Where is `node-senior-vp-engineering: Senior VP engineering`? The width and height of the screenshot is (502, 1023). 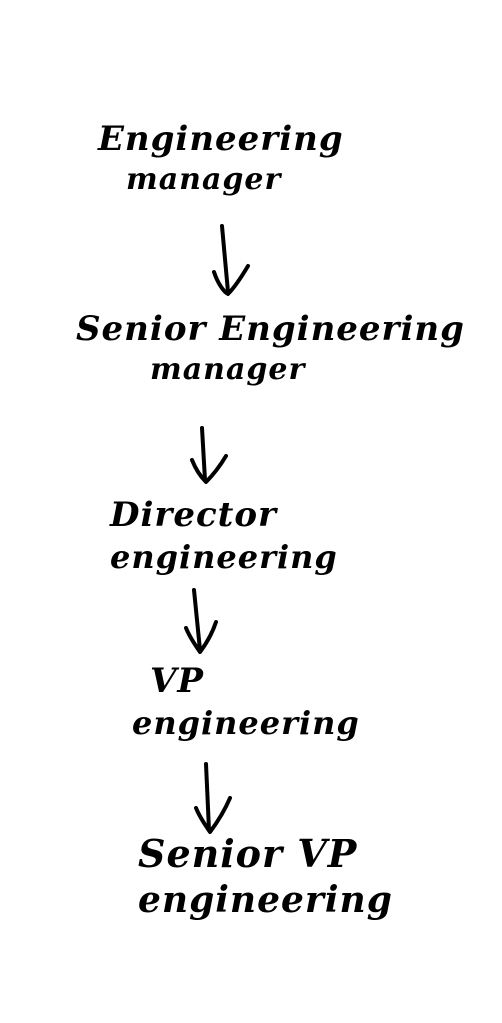 node-senior-vp-engineering: Senior VP engineering is located at coordinates (265, 876).